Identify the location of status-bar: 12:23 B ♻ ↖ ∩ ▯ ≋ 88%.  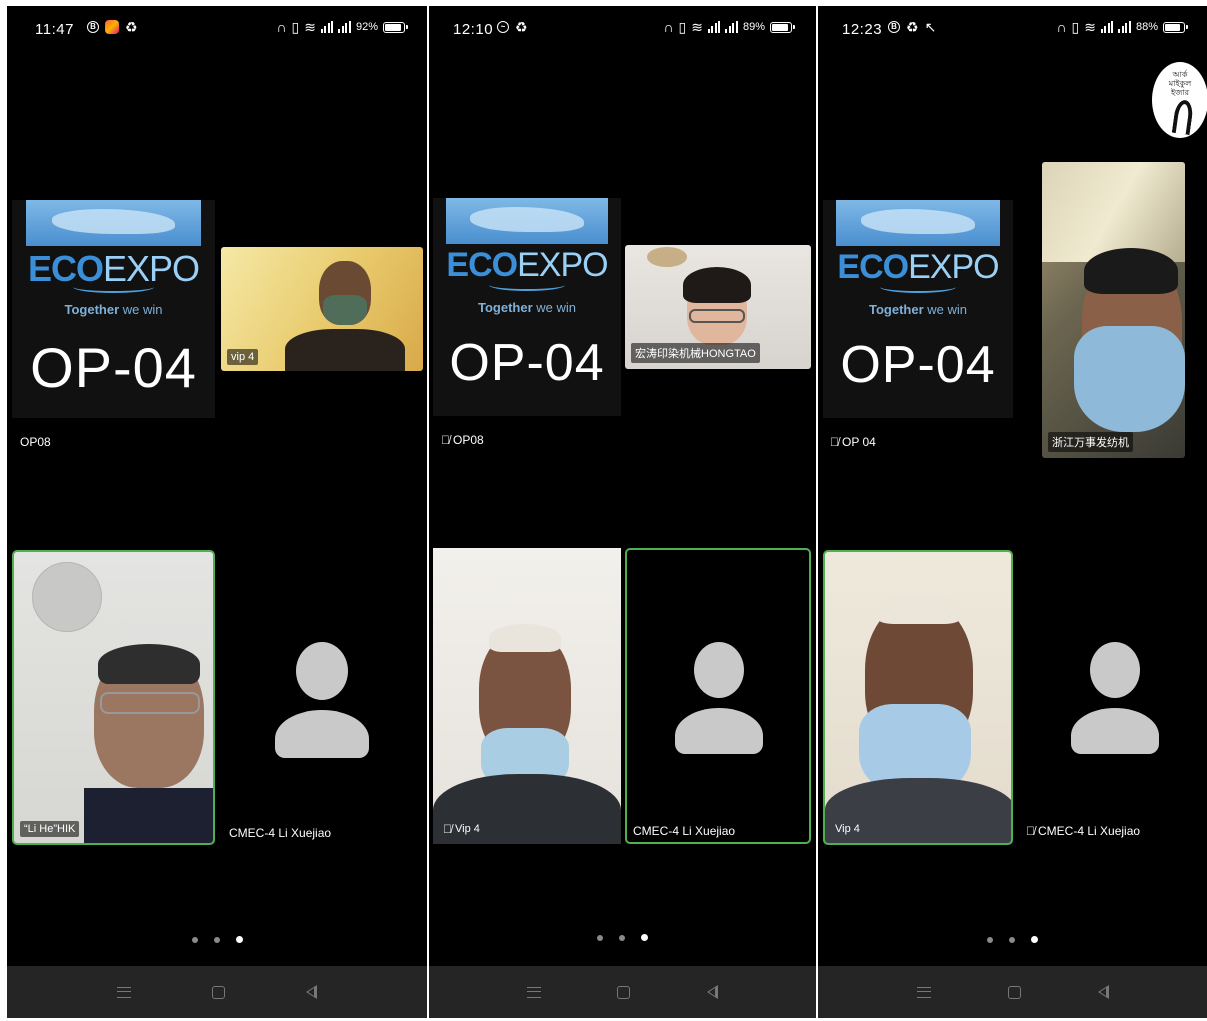
(1012, 30).